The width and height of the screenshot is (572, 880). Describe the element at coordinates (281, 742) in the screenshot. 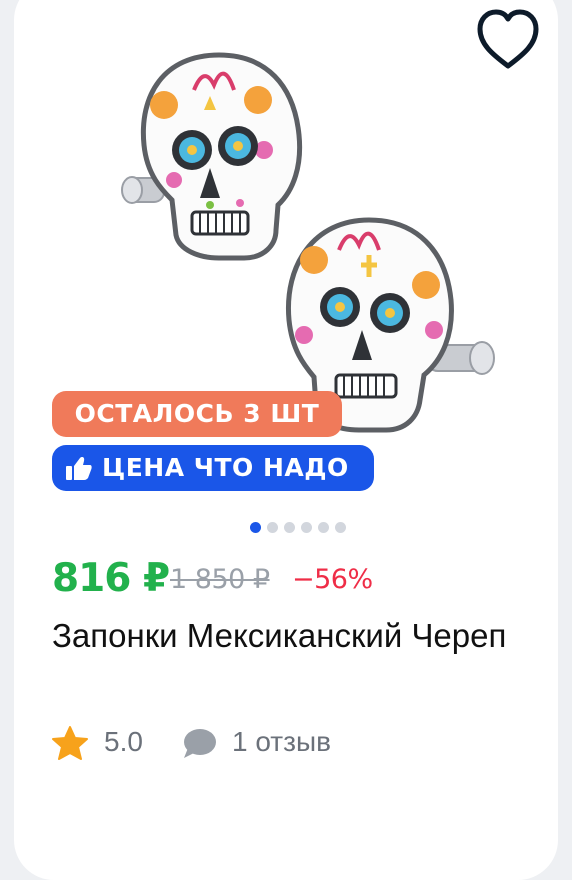

I see `reviews-count: 1 отзыв` at that location.